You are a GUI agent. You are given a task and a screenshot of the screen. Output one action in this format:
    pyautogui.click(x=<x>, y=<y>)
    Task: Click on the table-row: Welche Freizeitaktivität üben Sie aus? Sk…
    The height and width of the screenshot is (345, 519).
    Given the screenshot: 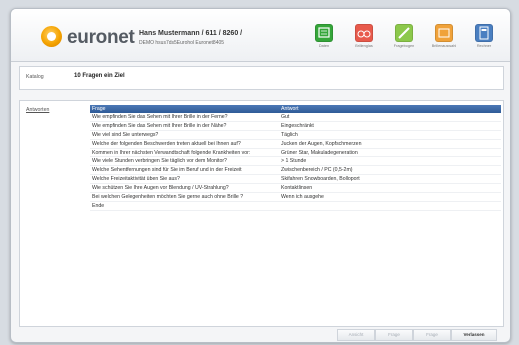 What is the action you would take?
    pyautogui.click(x=295, y=180)
    